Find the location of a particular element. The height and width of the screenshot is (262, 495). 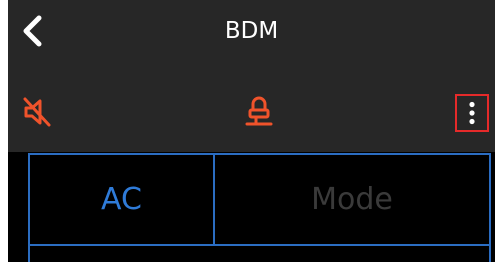

next-row-border is located at coordinates (259, 254).